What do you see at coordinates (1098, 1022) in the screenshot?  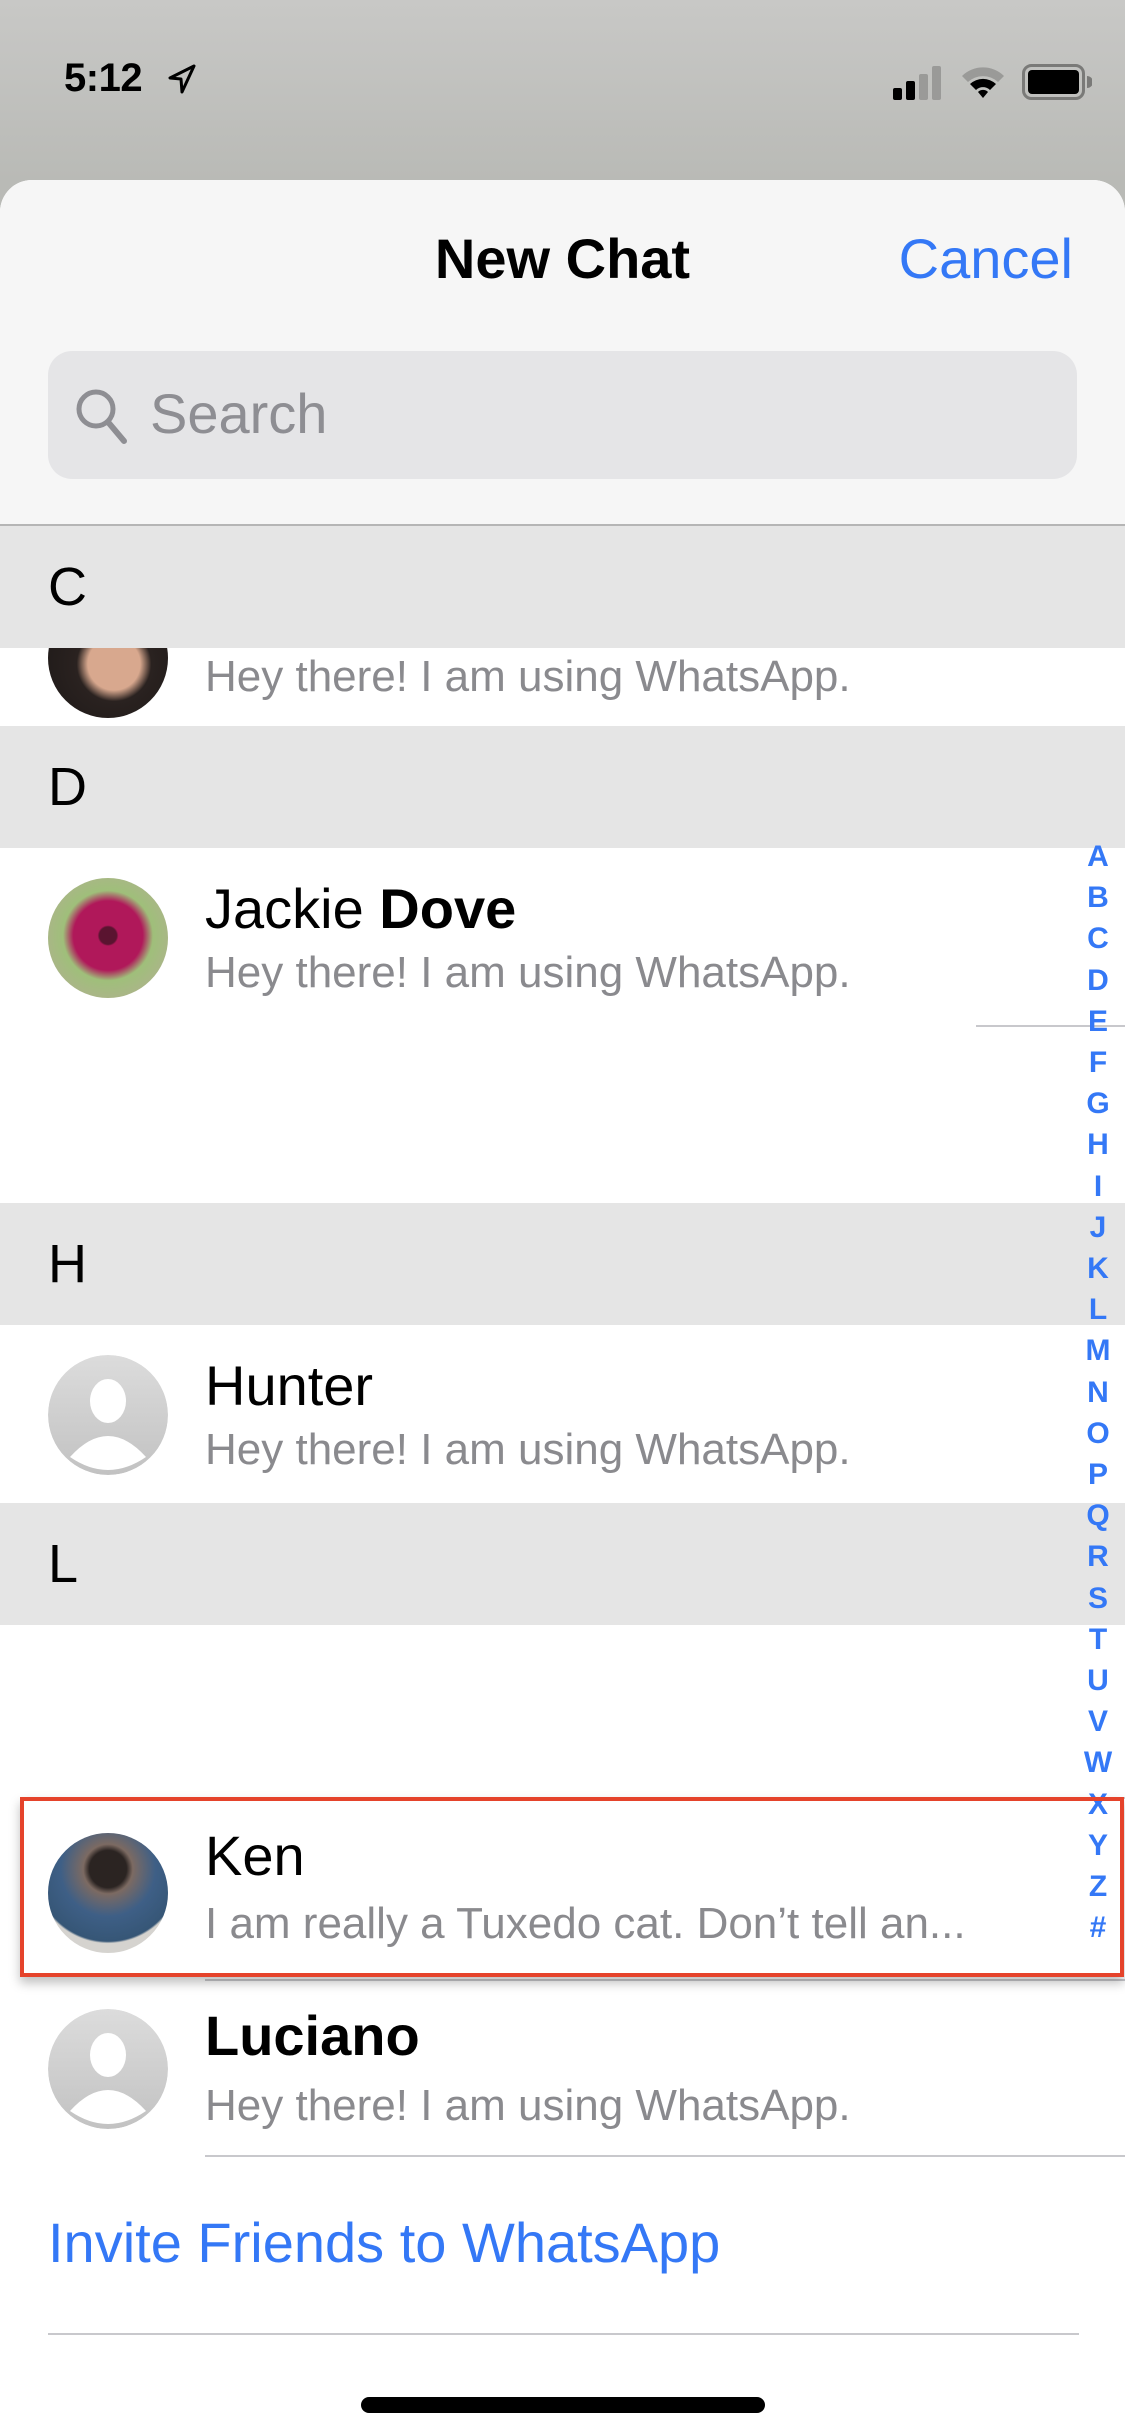 I see `index-letter: E` at bounding box center [1098, 1022].